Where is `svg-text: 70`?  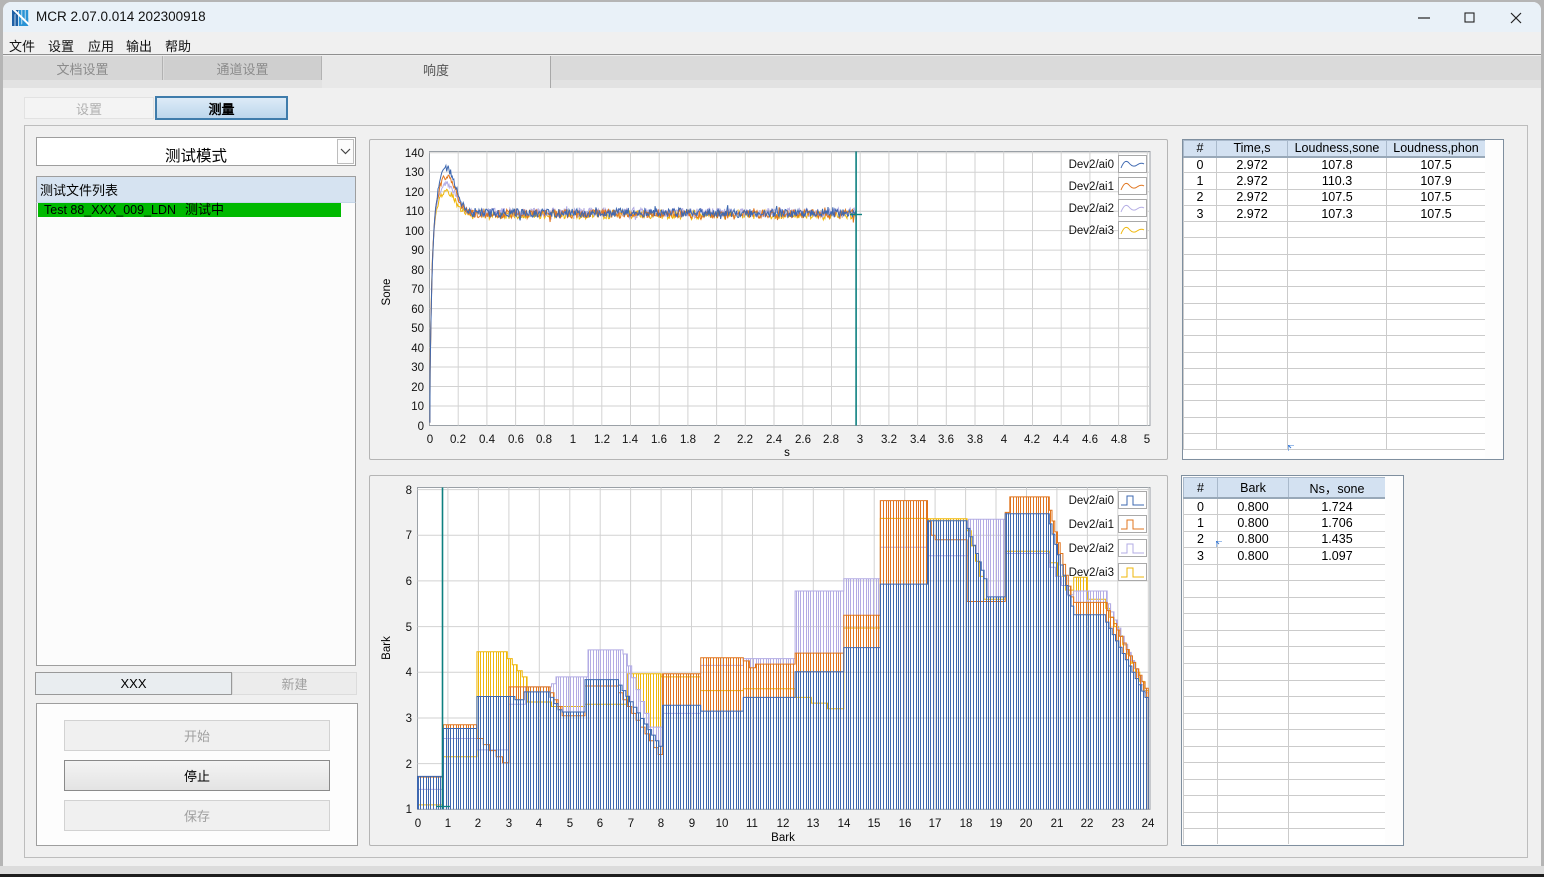
svg-text: 70 is located at coordinates (417, 290).